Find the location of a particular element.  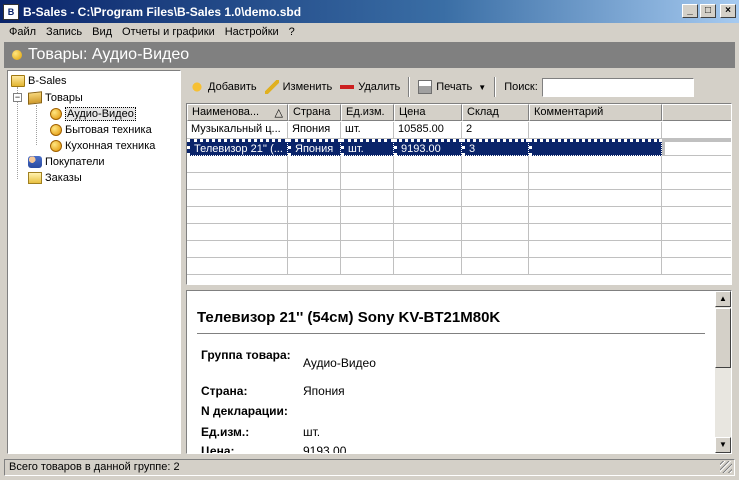

tree-node-audio-video: Аудио-Видео is located at coordinates (93, 114).